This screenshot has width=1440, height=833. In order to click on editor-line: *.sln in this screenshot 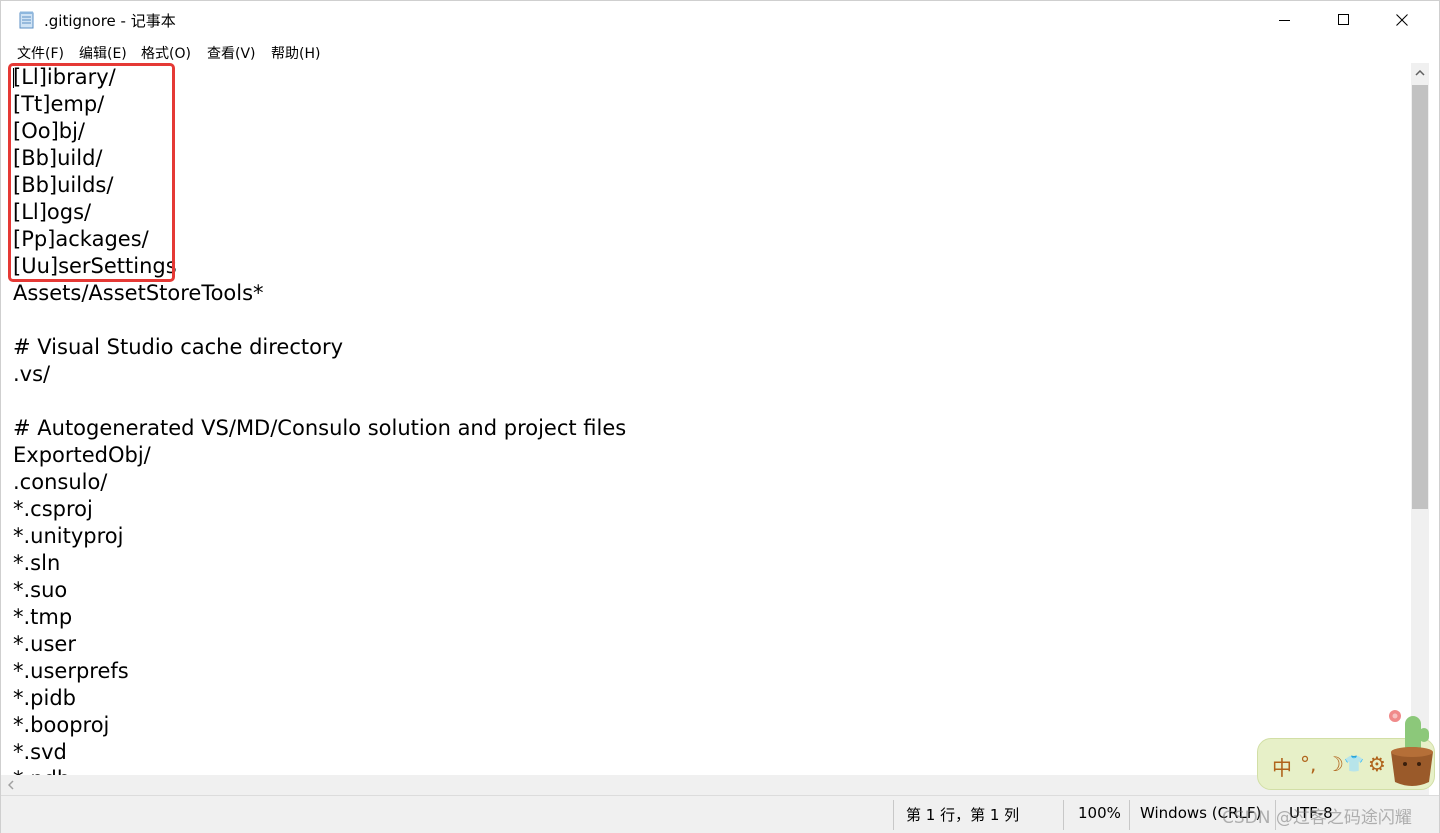, I will do `click(37, 563)`.